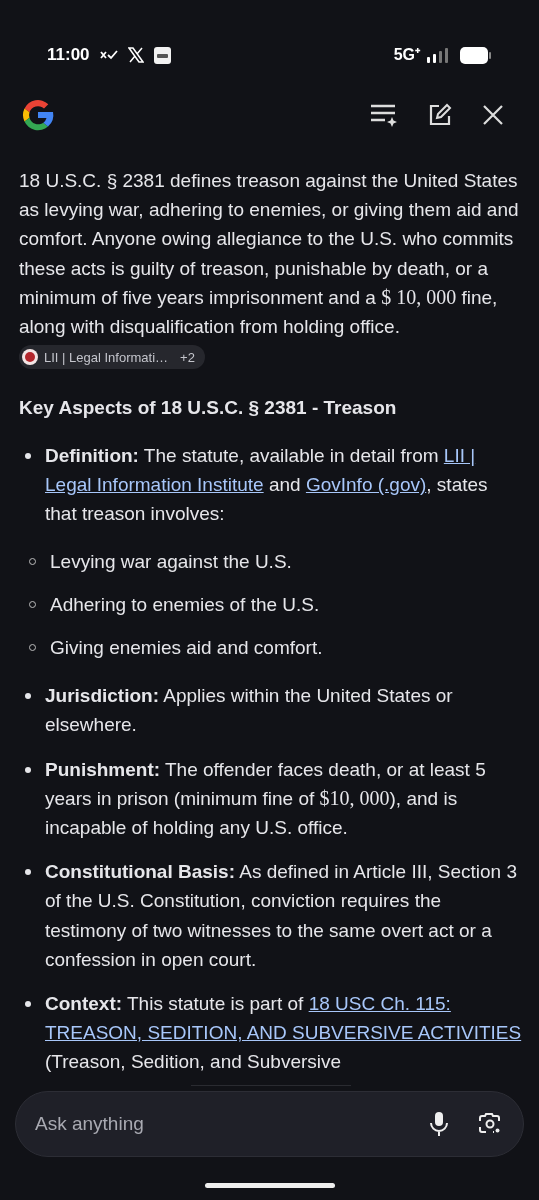  I want to click on ask-bar: Ask anything, so click(269, 1124).